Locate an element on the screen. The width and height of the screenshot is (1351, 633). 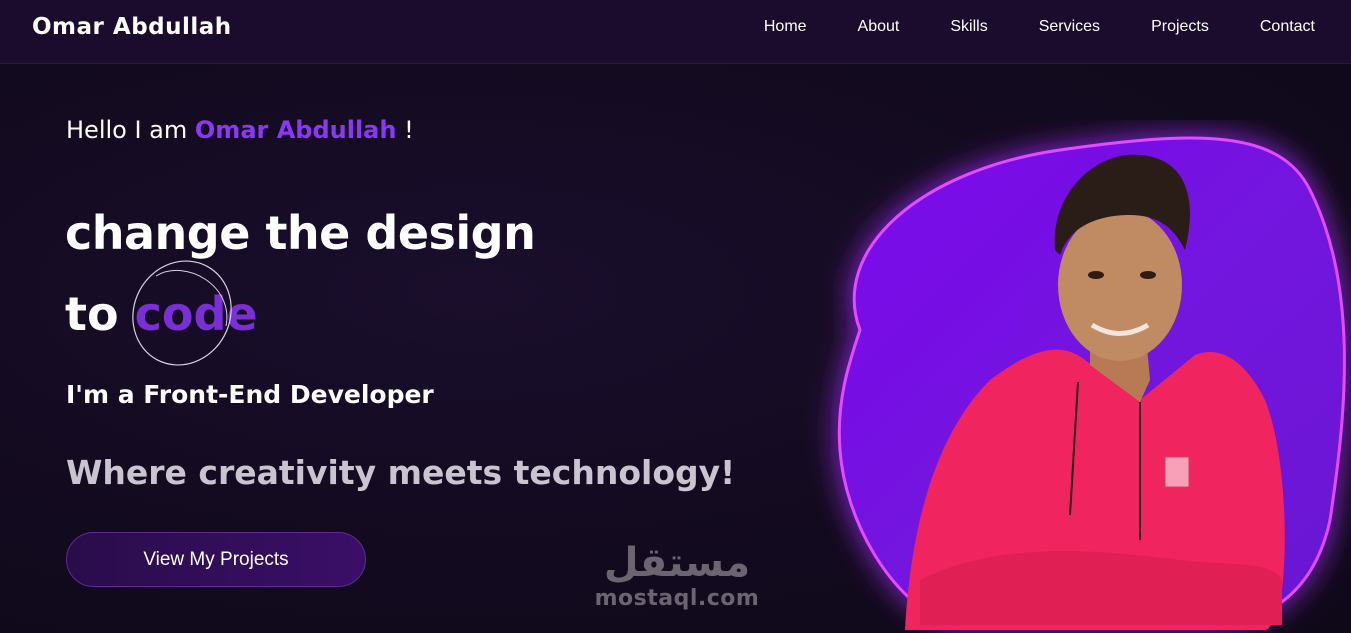
headline-line-1: change the design is located at coordinates (300, 233).